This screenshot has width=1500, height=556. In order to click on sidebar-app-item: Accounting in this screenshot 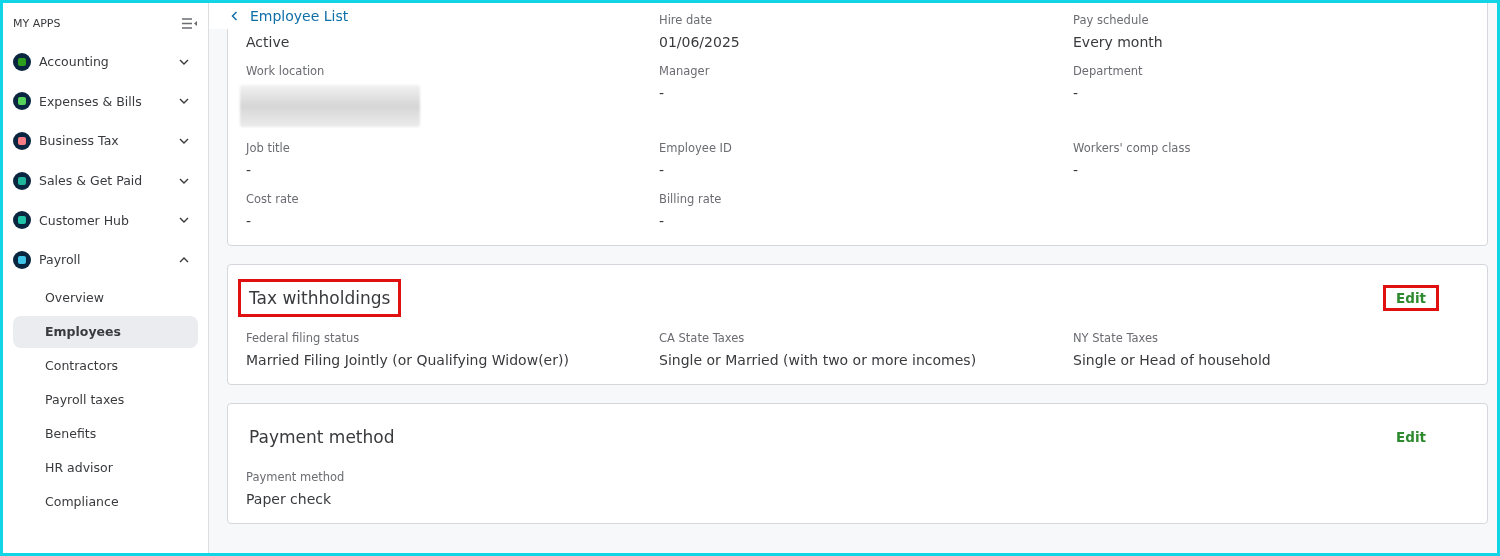, I will do `click(105, 62)`.